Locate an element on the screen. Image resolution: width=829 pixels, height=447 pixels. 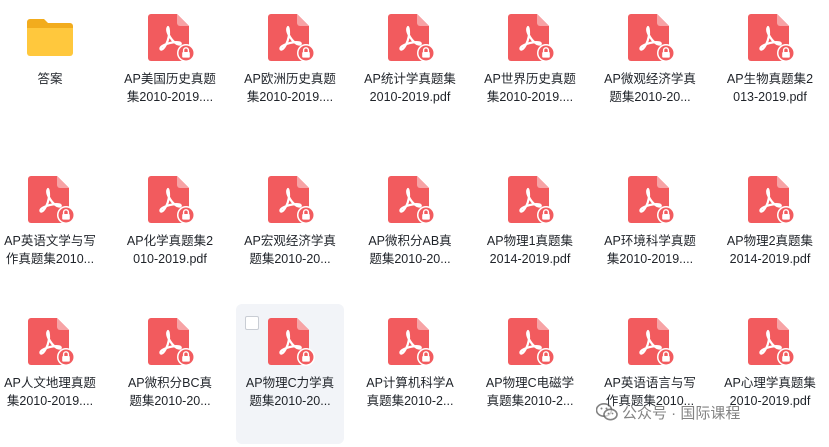
file-item: AP物理2真题集 2014-2019.pdf is located at coordinates (770, 232).